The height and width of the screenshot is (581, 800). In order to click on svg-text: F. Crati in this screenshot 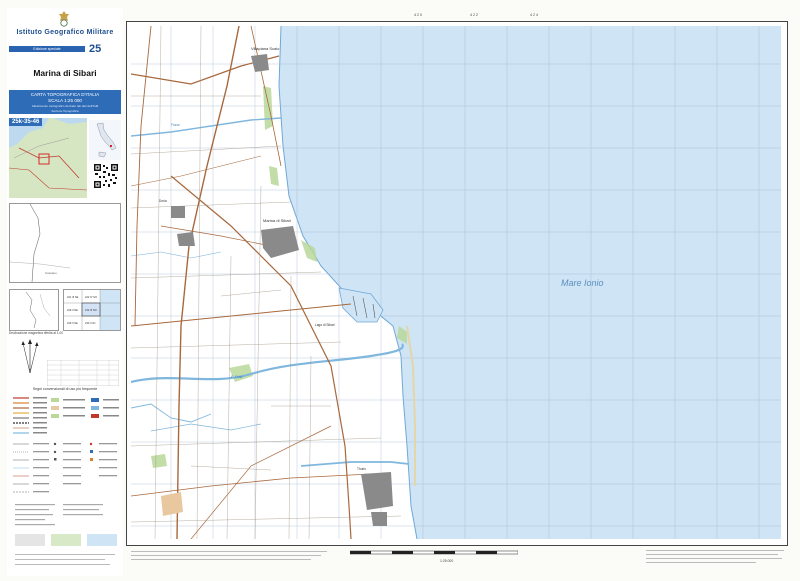, I will do `click(237, 377)`.